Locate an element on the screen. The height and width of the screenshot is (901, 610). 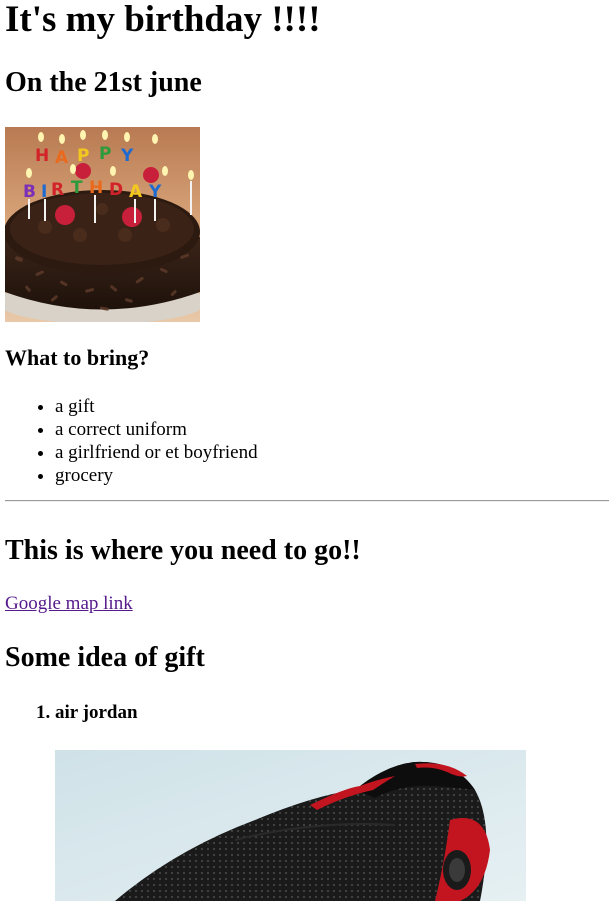
svg-text: A is located at coordinates (62, 158).